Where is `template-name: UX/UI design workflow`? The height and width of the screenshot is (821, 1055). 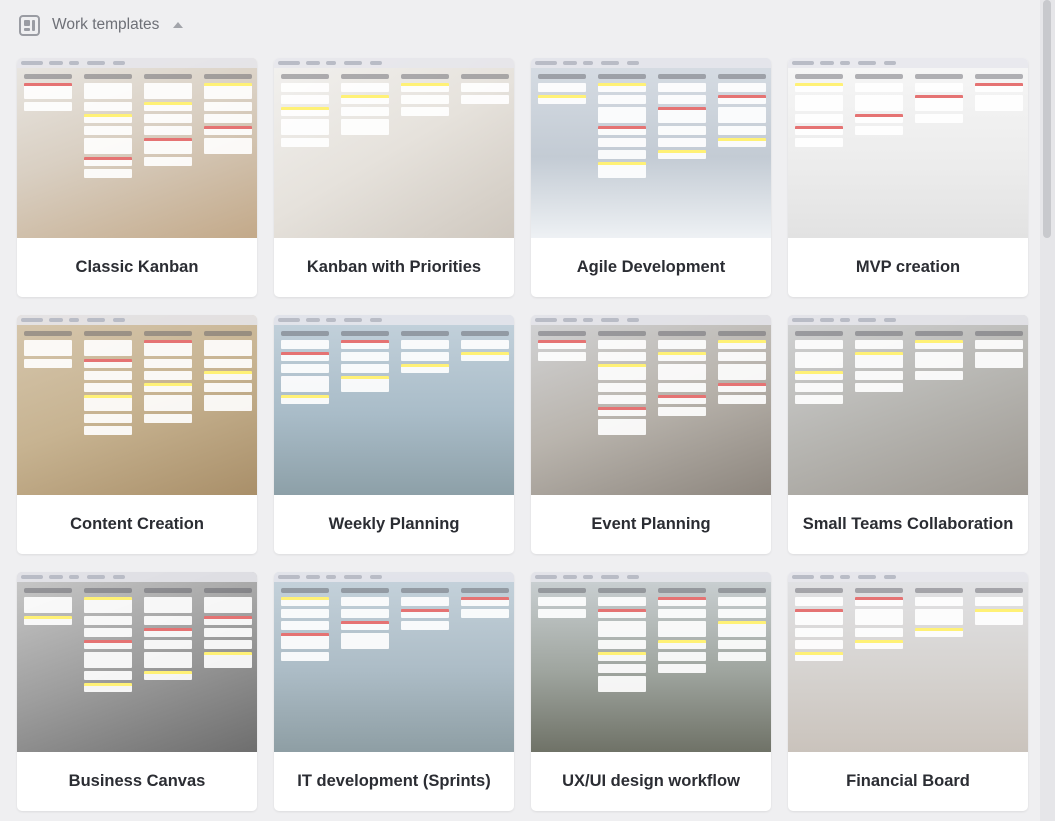 template-name: UX/UI design workflow is located at coordinates (651, 781).